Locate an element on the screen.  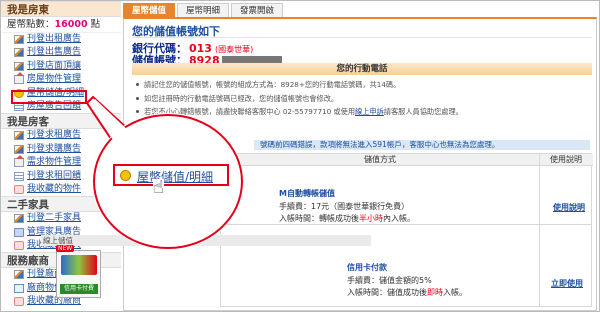
column-divider is located at coordinates (539, 230).